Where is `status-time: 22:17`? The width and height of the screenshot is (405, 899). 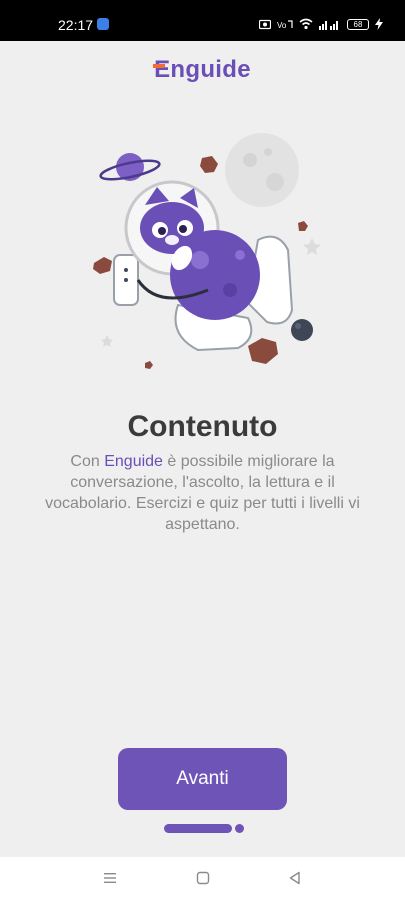 status-time: 22:17 is located at coordinates (76, 25).